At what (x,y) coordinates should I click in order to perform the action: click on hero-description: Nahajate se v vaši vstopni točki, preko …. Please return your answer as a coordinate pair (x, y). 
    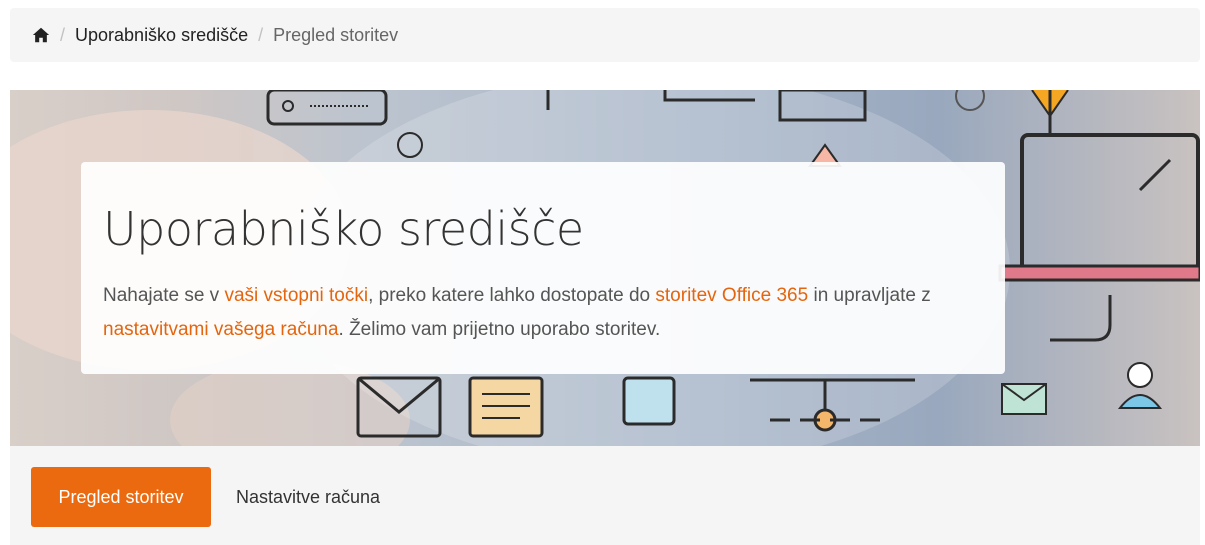
    Looking at the image, I should click on (548, 313).